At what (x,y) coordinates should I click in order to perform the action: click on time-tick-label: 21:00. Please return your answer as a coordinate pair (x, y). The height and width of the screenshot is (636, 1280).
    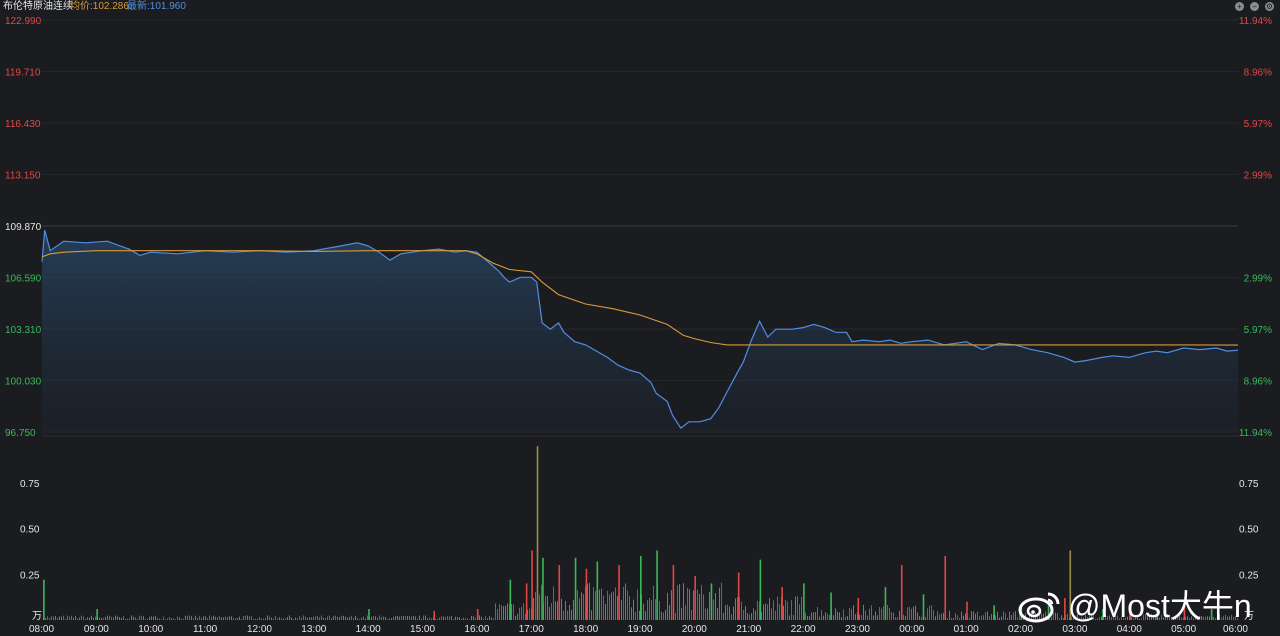
    Looking at the image, I should click on (748, 629).